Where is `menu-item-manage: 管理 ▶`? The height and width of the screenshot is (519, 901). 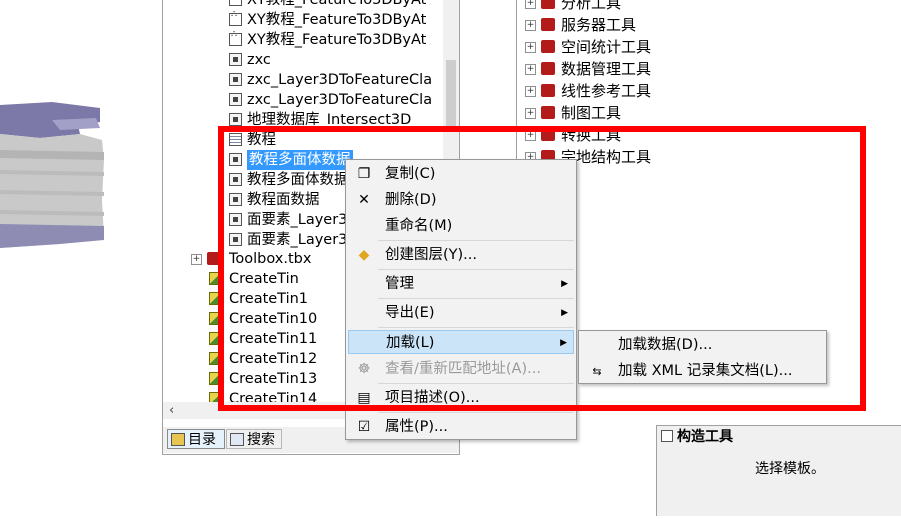 menu-item-manage: 管理 ▶ is located at coordinates (461, 284).